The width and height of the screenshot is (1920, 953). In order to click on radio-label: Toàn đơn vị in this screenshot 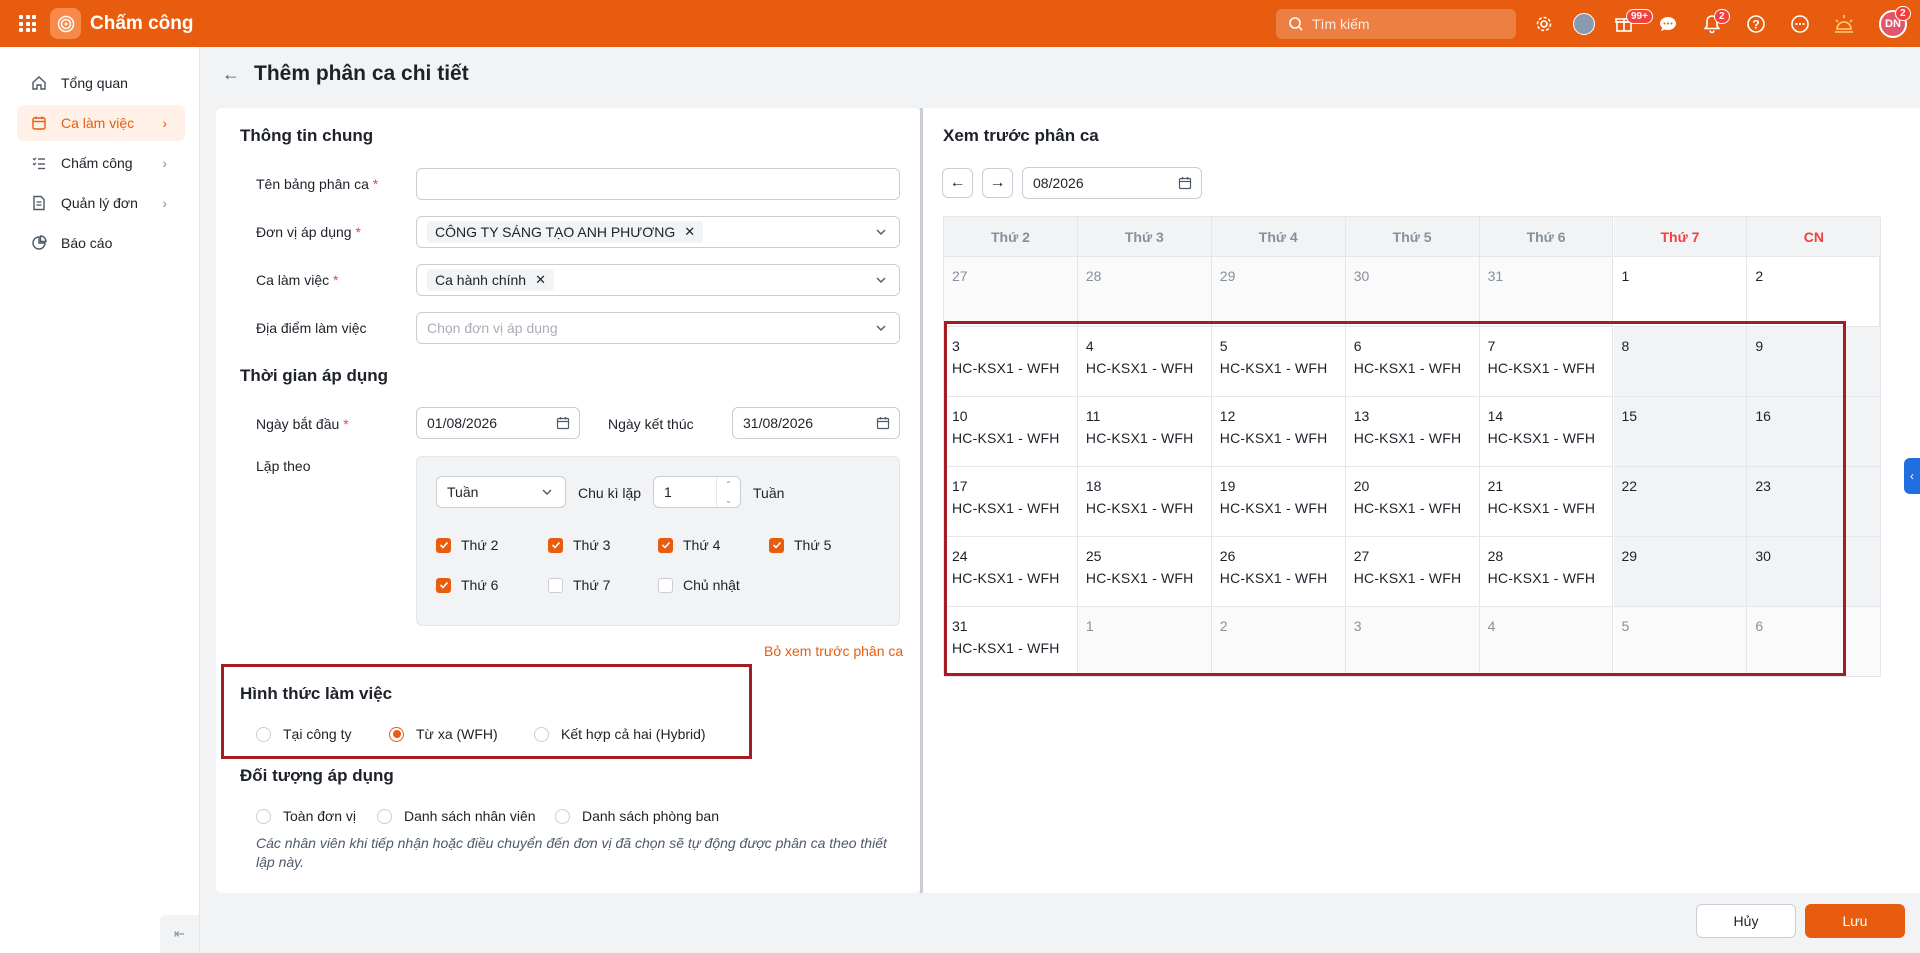, I will do `click(320, 816)`.